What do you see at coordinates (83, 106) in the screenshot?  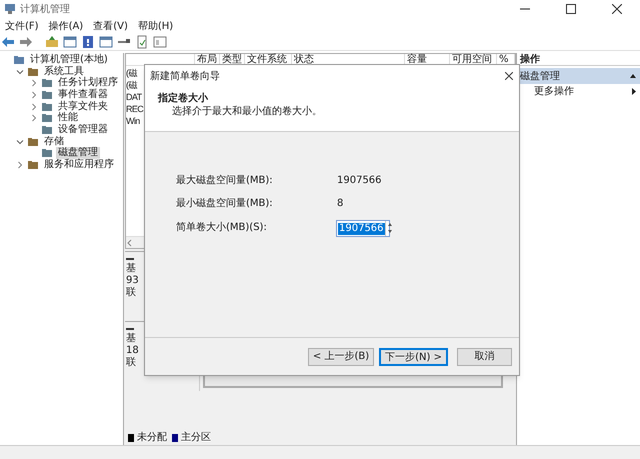 I see `tree-item: 共享文件夹` at bounding box center [83, 106].